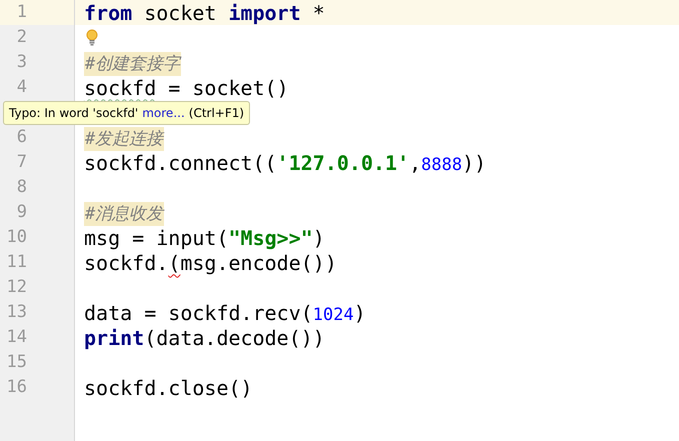 The width and height of the screenshot is (679, 441). I want to click on code-line: from socket import *, so click(204, 13).